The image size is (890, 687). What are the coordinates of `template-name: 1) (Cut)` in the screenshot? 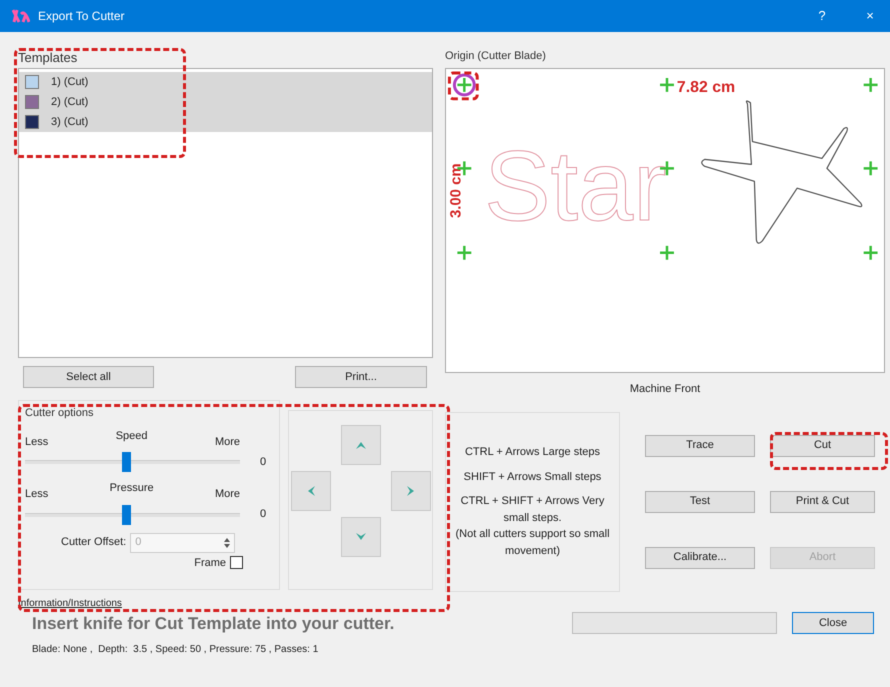 It's located at (69, 82).